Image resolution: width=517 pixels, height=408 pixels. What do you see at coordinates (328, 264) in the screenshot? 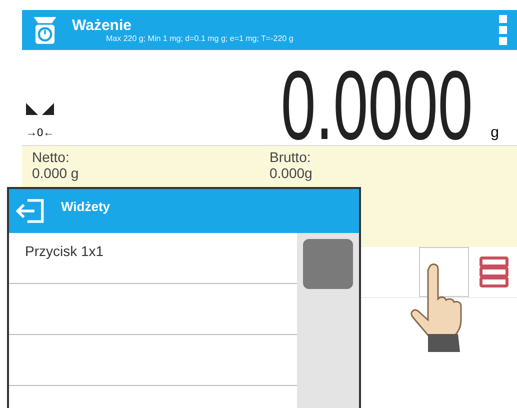
I see `scrollbar-thumb` at bounding box center [328, 264].